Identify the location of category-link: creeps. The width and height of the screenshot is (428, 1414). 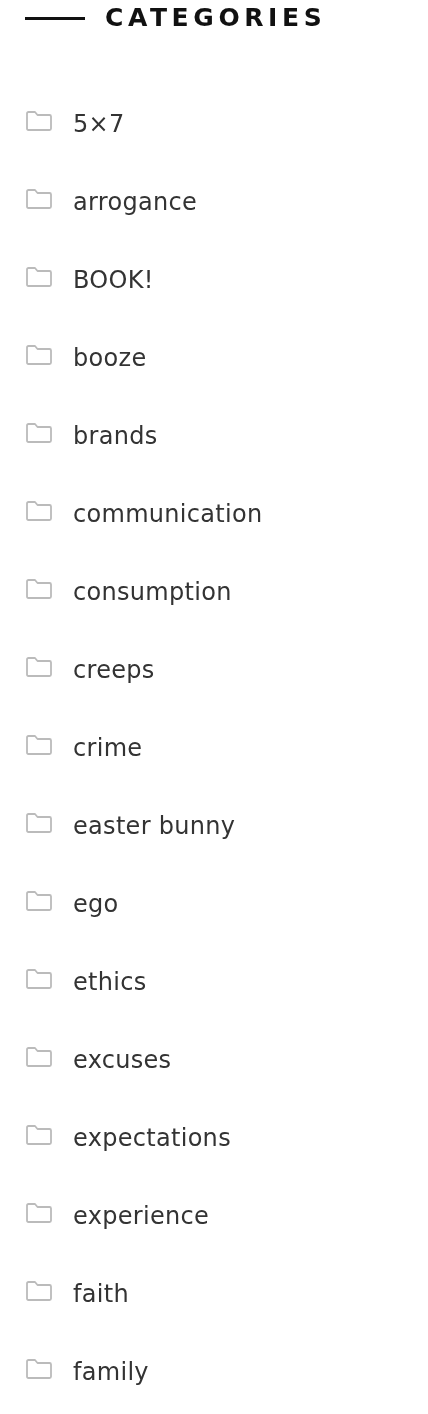
(114, 670).